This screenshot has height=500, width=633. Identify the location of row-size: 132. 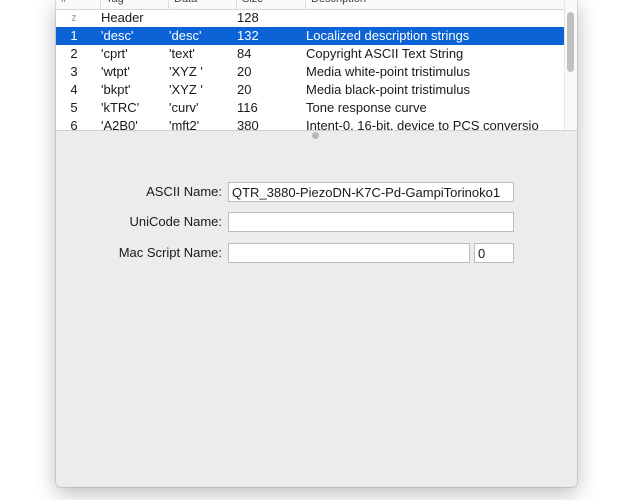
(248, 35).